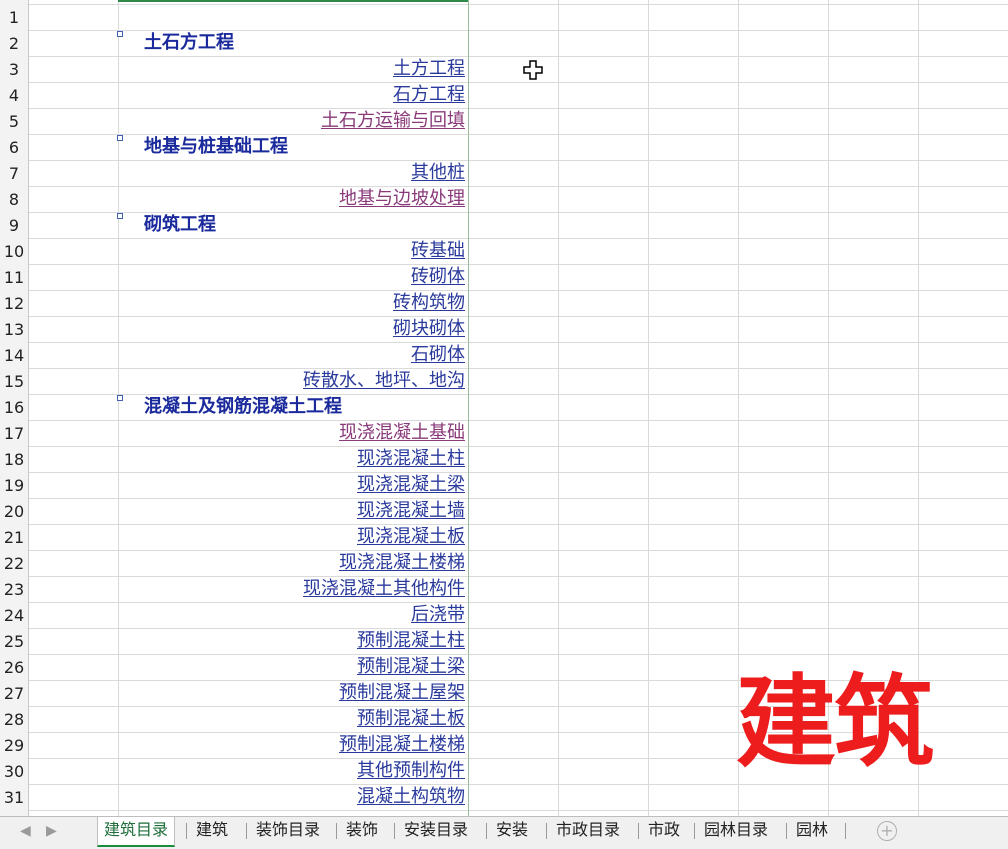  I want to click on row-header: 7, so click(14, 173).